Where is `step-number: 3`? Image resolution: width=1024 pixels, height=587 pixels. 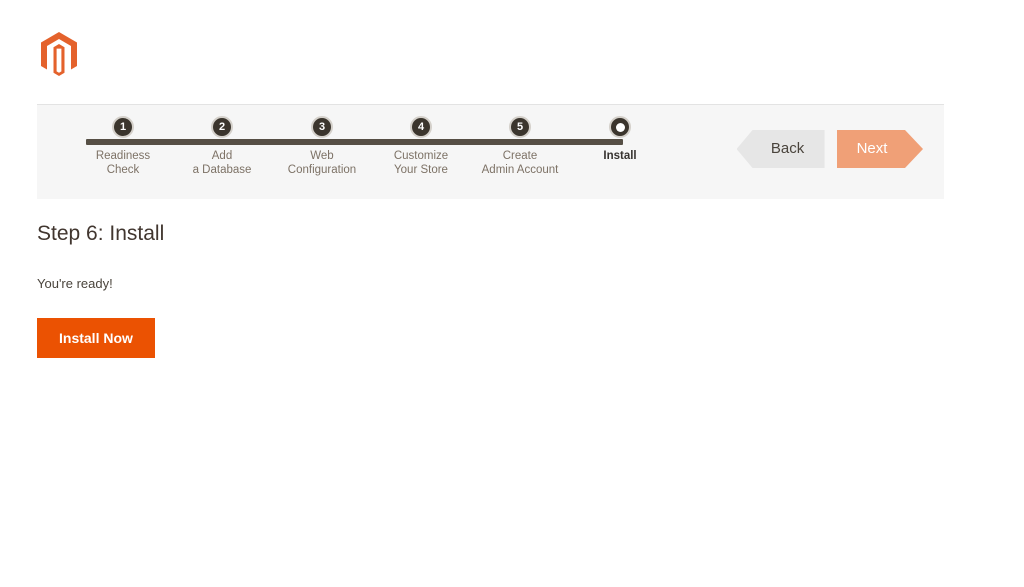 step-number: 3 is located at coordinates (322, 127).